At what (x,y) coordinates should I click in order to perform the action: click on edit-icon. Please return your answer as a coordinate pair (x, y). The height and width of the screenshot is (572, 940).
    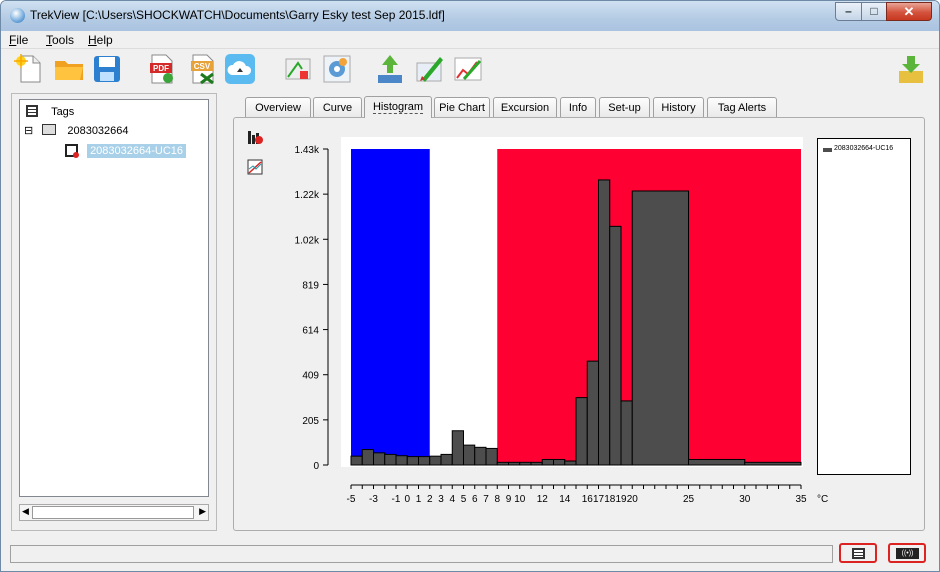
    Looking at the image, I should click on (430, 69).